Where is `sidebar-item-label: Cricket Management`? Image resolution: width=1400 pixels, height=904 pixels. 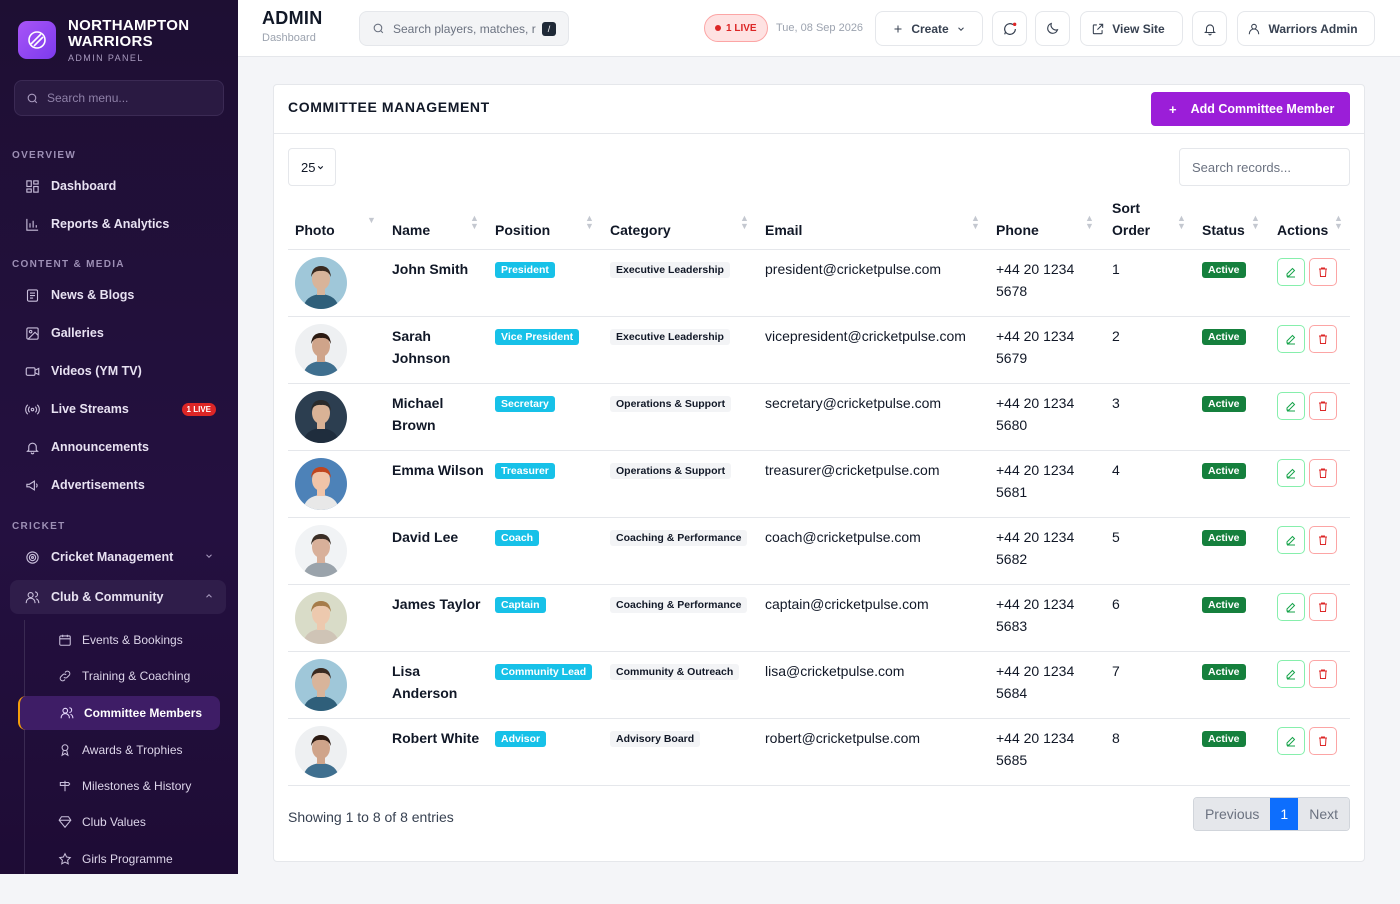
sidebar-item-label: Cricket Management is located at coordinates (112, 557).